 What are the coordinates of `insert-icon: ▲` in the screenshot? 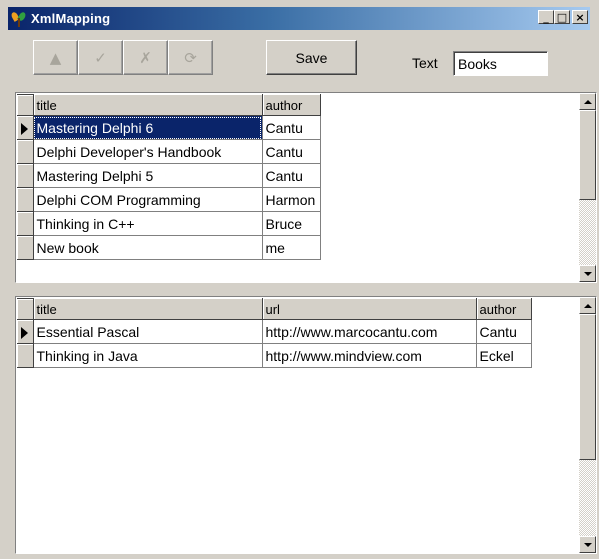 It's located at (55, 57).